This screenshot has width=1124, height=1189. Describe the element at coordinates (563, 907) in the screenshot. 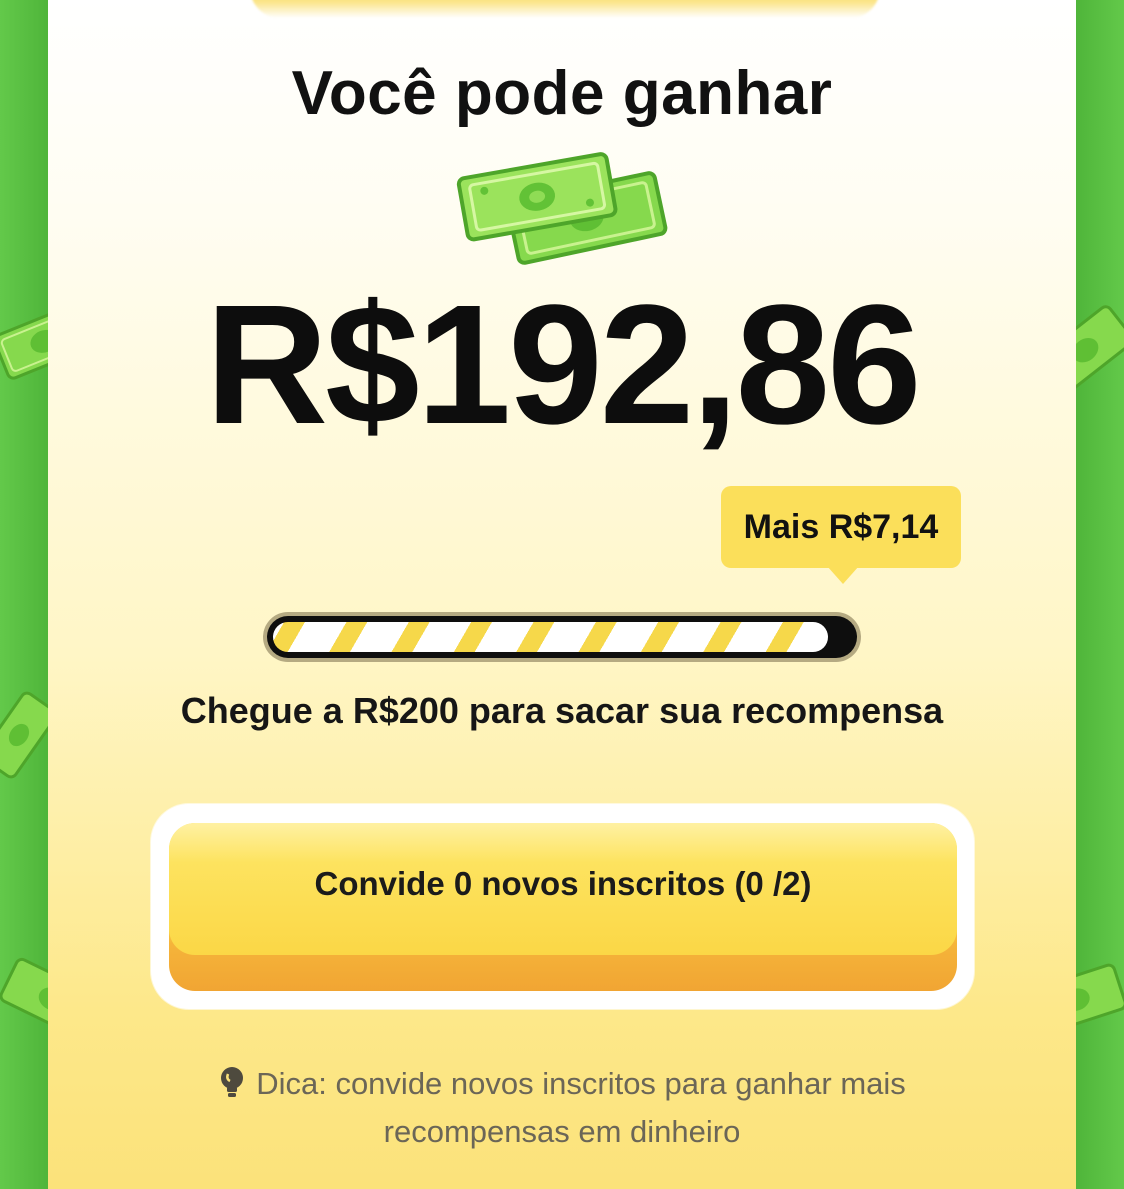

I see `invite-button: Convide 0 novos inscritos (0 /2)` at that location.